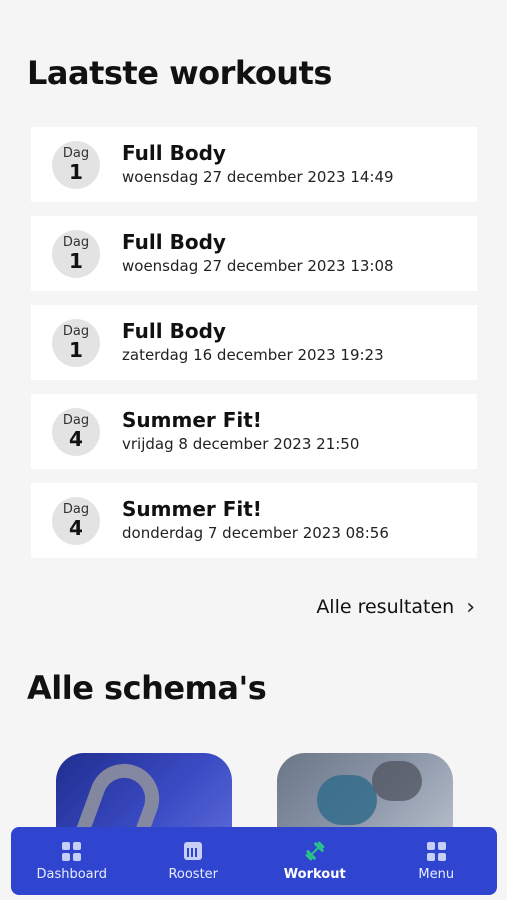 The height and width of the screenshot is (900, 507). I want to click on menu-grid-icon, so click(436, 851).